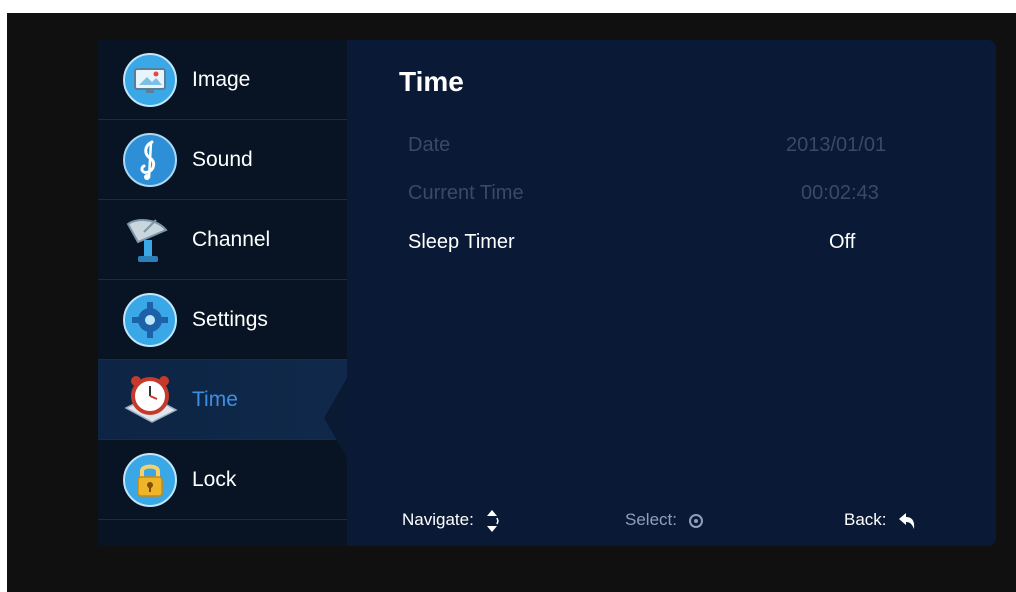 The image size is (1016, 592). Describe the element at coordinates (461, 242) in the screenshot. I see `setting-label: Sleep Timer` at that location.